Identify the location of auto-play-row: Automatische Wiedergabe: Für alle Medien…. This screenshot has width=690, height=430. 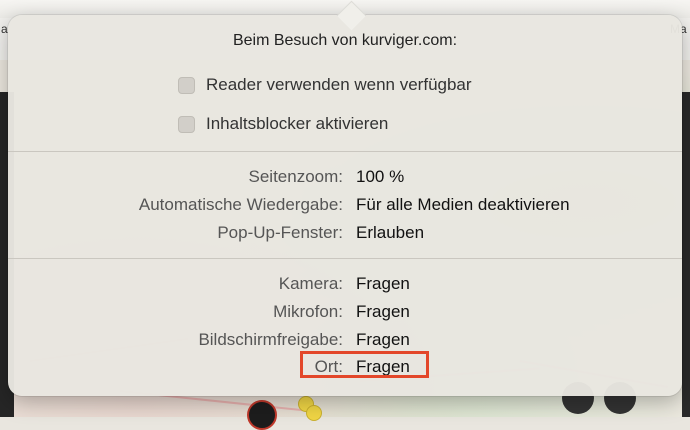
(345, 205).